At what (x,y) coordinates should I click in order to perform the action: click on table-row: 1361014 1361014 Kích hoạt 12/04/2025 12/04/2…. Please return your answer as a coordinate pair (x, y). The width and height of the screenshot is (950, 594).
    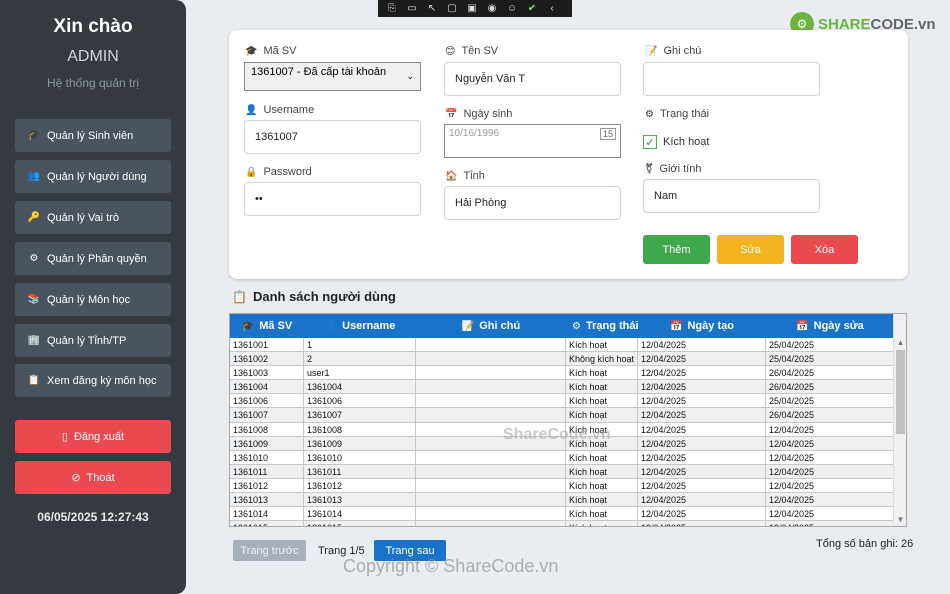
    Looking at the image, I should click on (562, 514).